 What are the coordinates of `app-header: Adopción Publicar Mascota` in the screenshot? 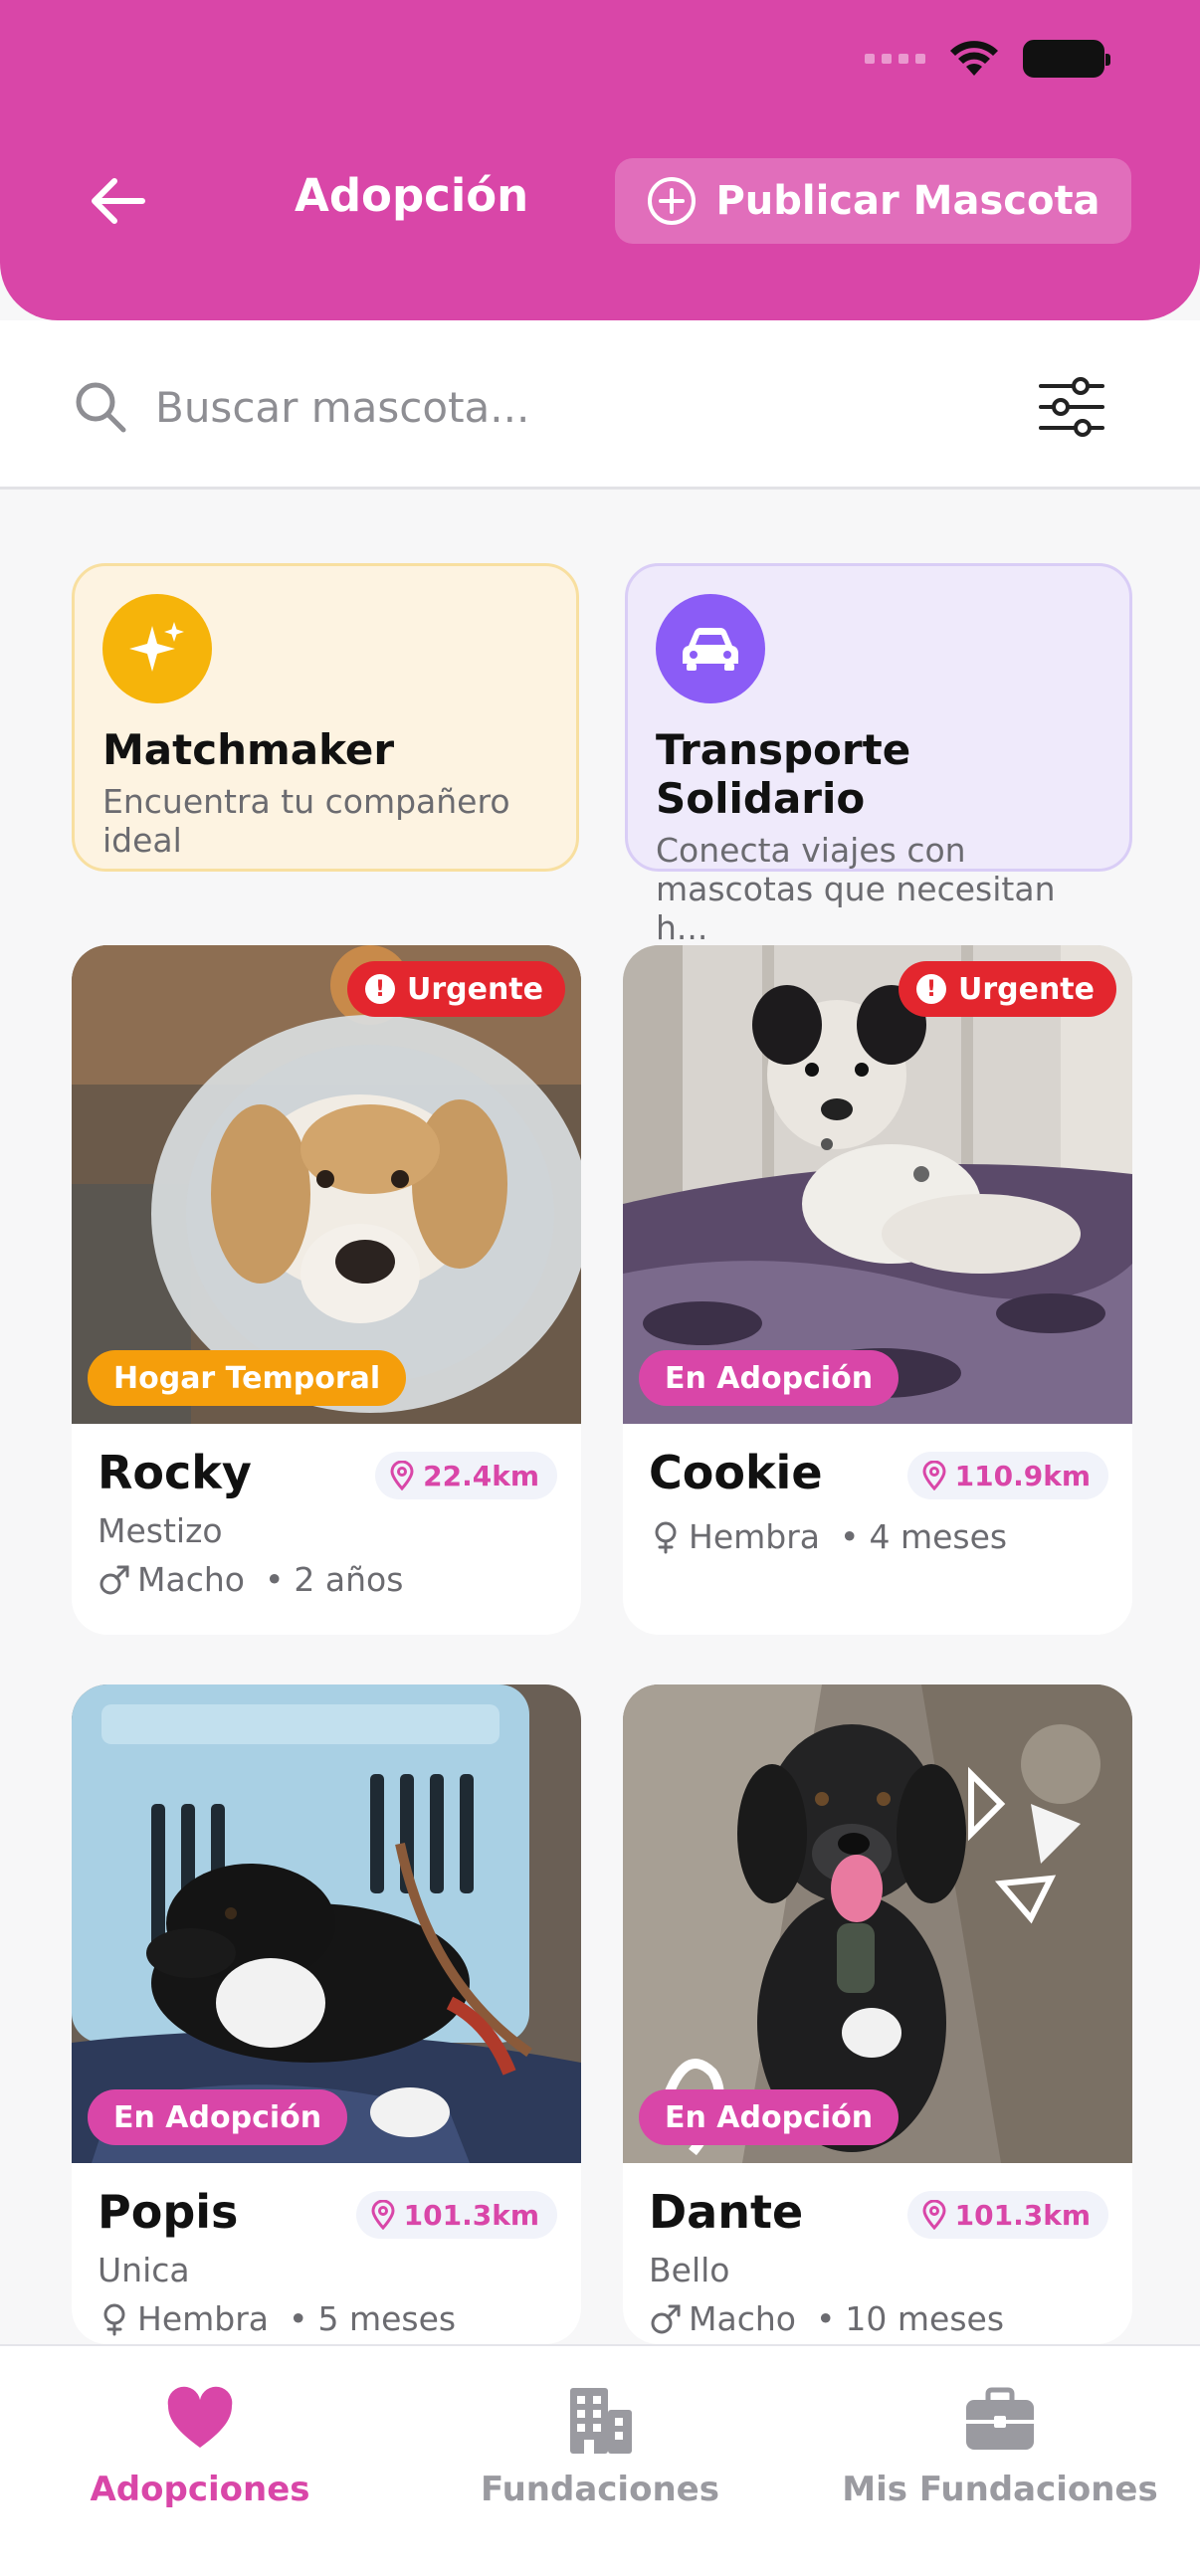 It's located at (600, 160).